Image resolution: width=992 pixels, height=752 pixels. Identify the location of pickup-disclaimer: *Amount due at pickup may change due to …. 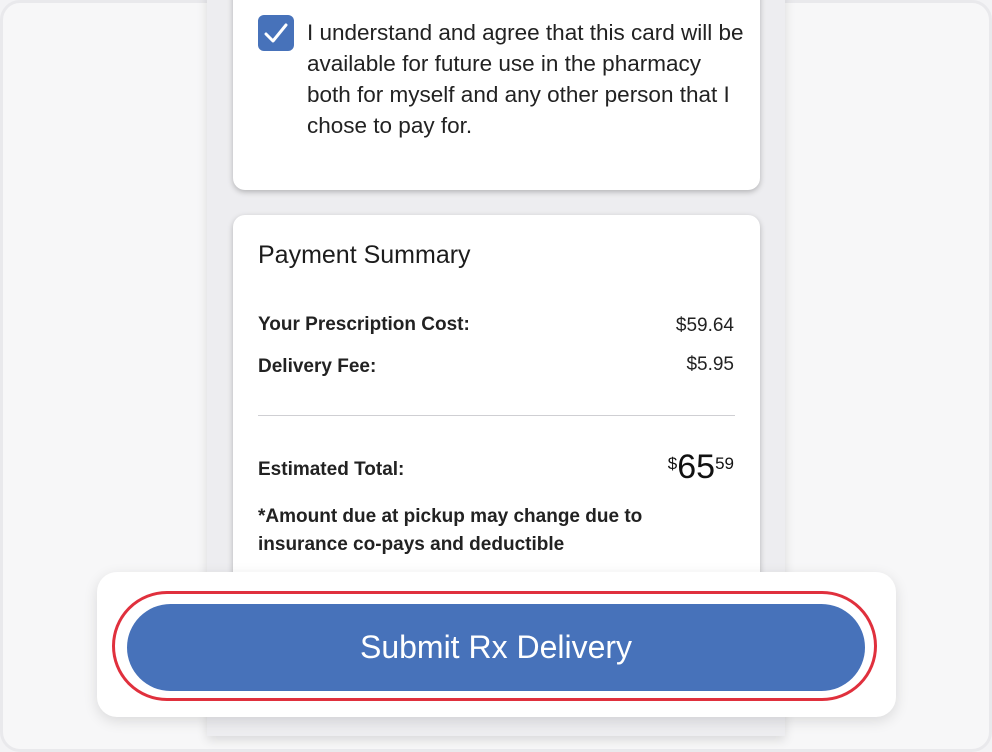
(450, 530).